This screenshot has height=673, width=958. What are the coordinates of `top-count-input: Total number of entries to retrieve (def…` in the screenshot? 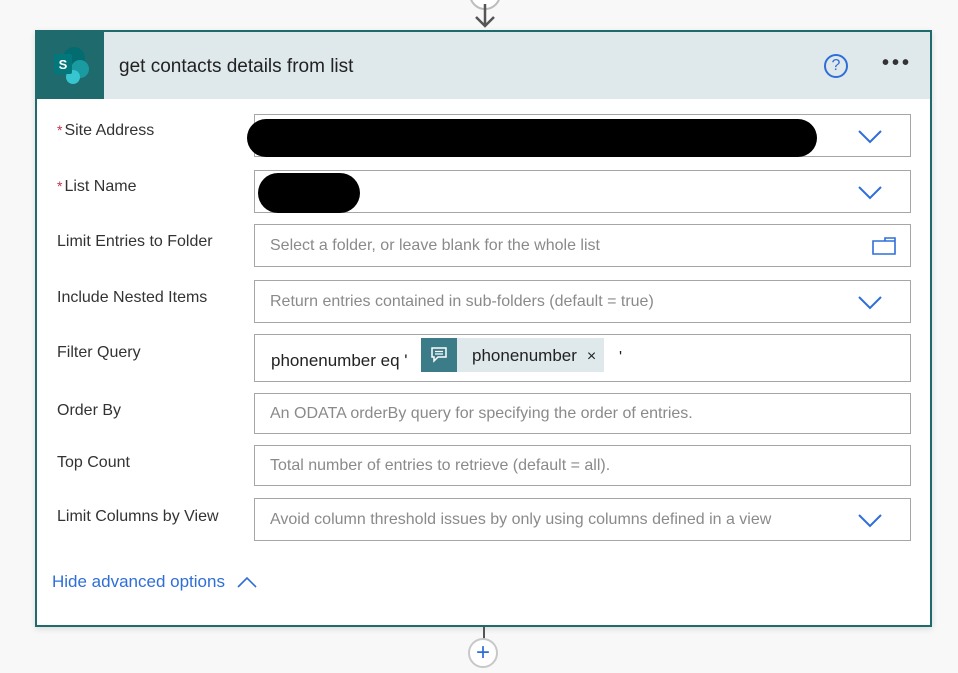 It's located at (582, 465).